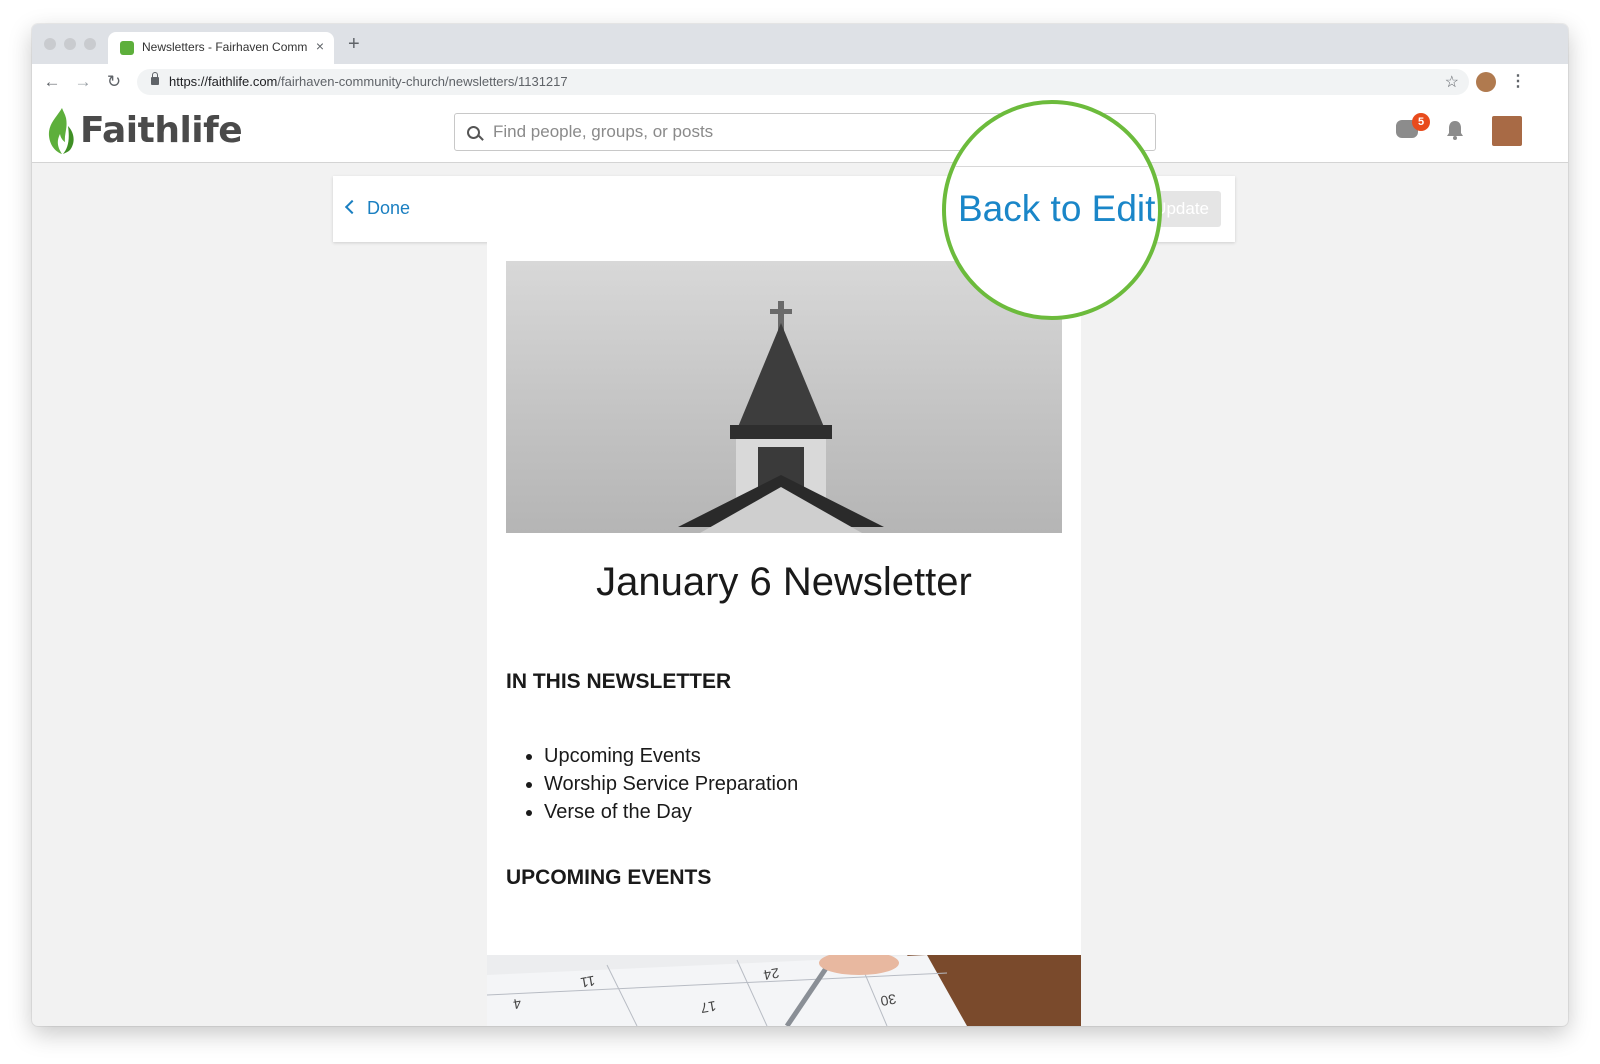 The width and height of the screenshot is (1600, 1064). I want to click on user-avatar, so click(1507, 131).